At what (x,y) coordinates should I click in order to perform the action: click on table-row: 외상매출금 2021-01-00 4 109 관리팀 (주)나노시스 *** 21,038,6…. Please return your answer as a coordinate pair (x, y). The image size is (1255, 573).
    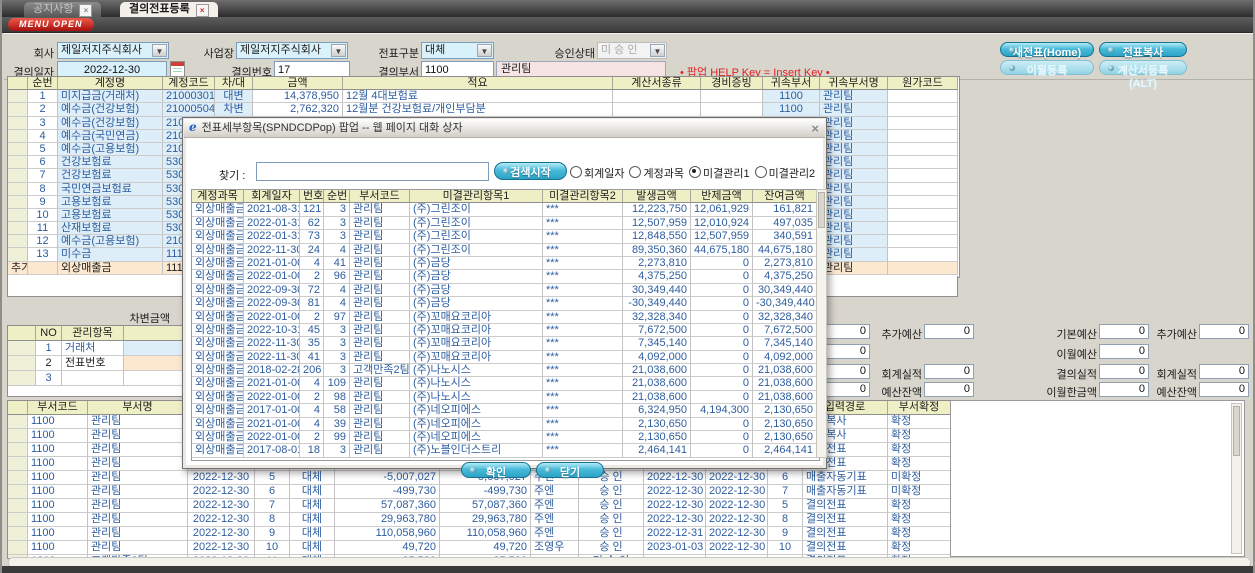
    Looking at the image, I should click on (505, 384).